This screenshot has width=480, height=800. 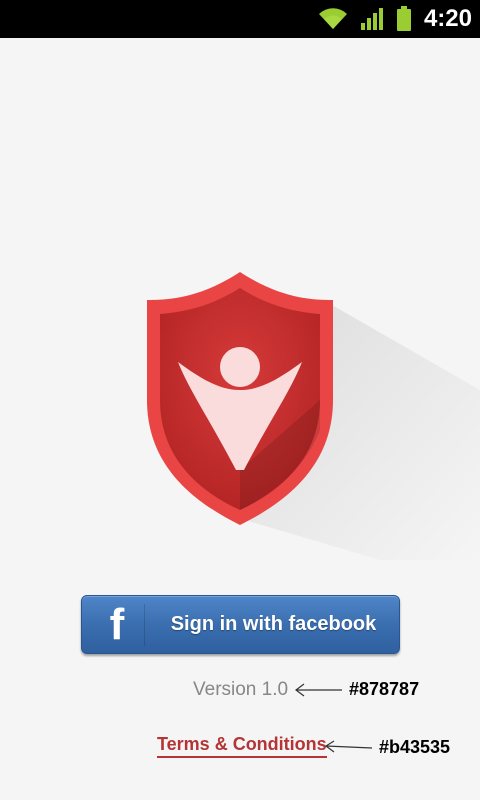 What do you see at coordinates (273, 624) in the screenshot?
I see `facebook-button-label: Sign in with facebook` at bounding box center [273, 624].